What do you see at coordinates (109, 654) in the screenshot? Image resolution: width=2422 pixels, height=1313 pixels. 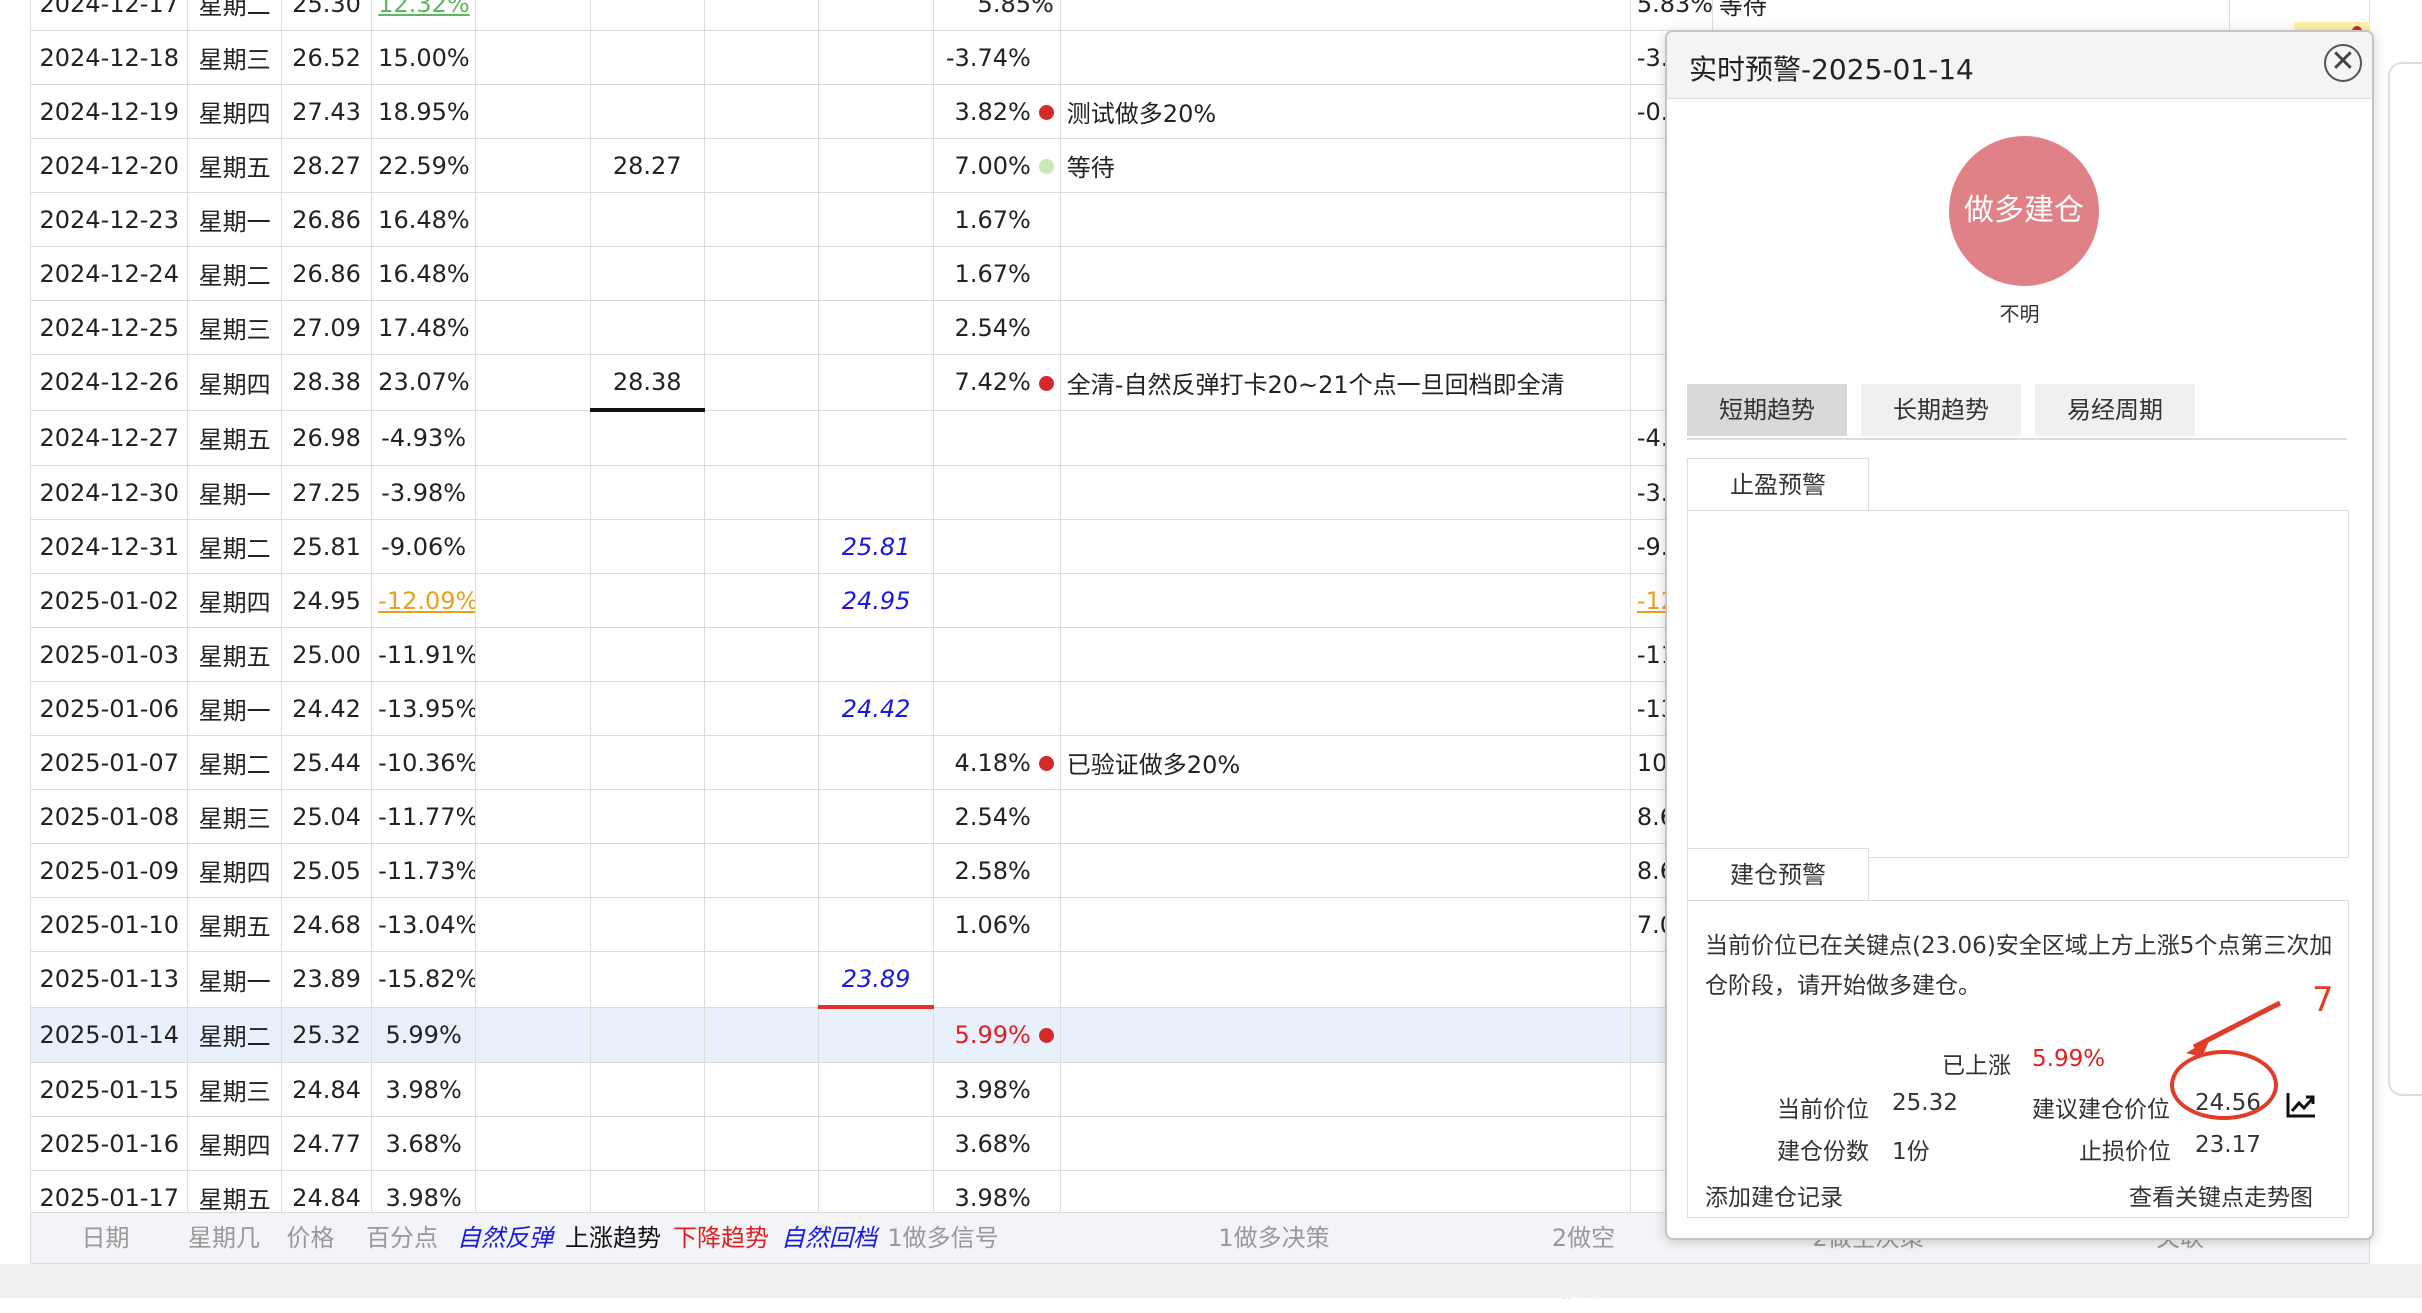 I see `cell-date: 2025-01-03` at bounding box center [109, 654].